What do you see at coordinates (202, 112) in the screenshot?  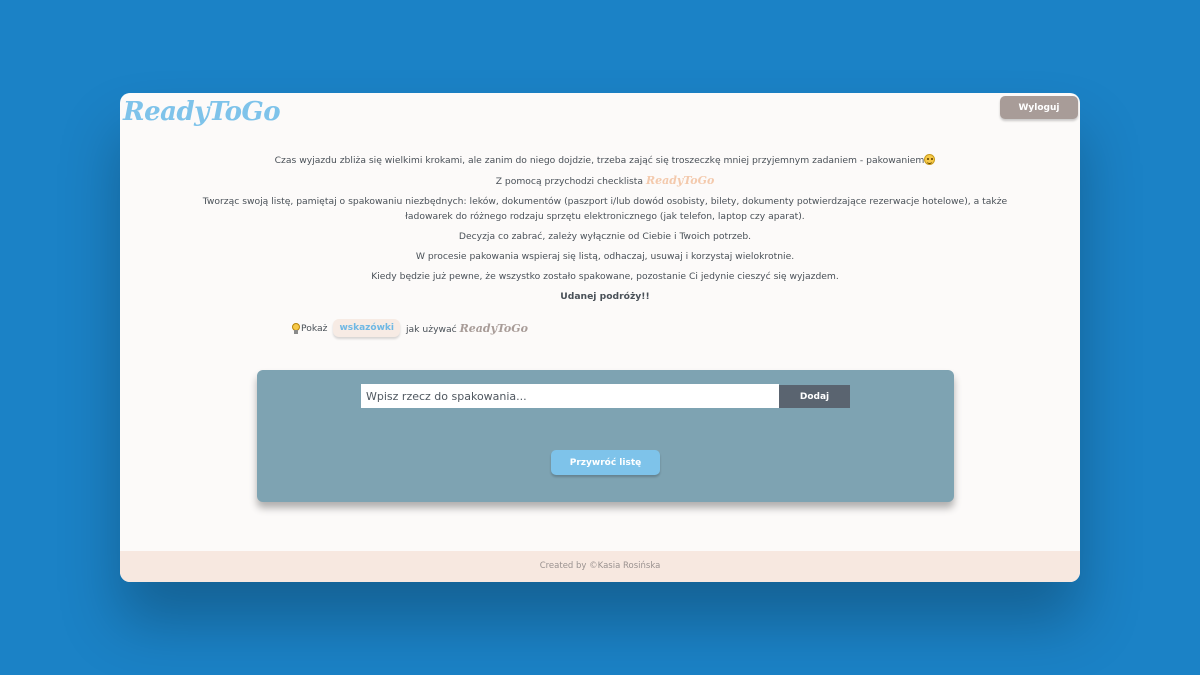 I see `app-logo: ReadyToGo` at bounding box center [202, 112].